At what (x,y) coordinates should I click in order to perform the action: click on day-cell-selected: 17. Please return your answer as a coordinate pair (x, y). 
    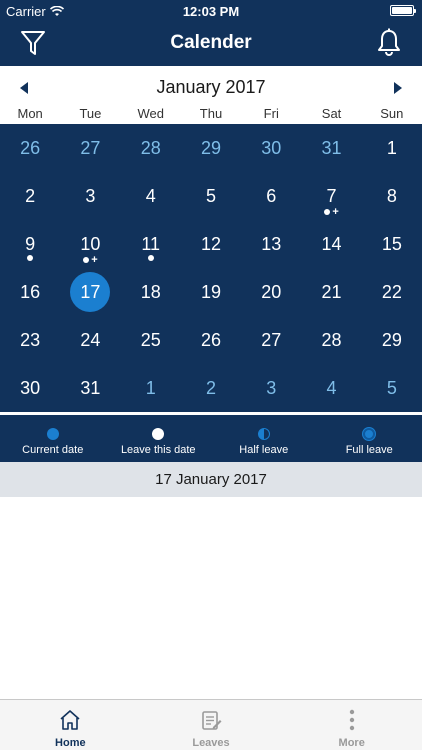
    Looking at the image, I should click on (90, 292).